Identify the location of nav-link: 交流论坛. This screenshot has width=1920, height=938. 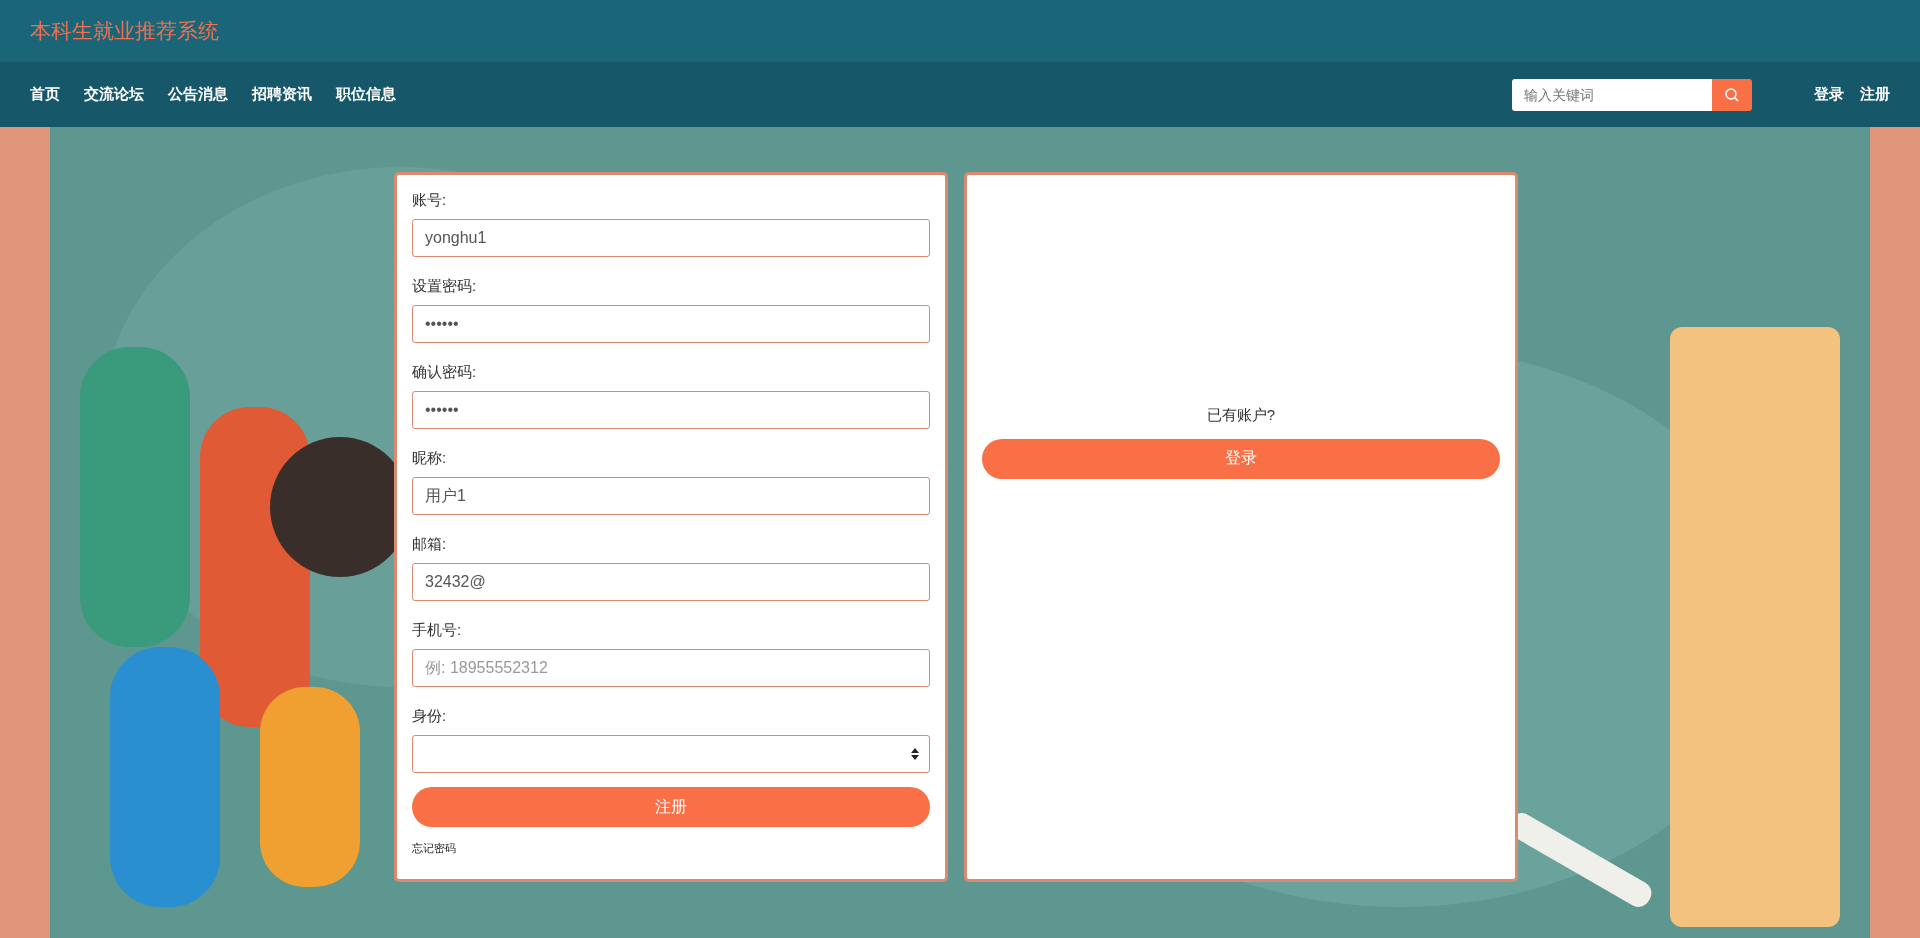
(114, 94).